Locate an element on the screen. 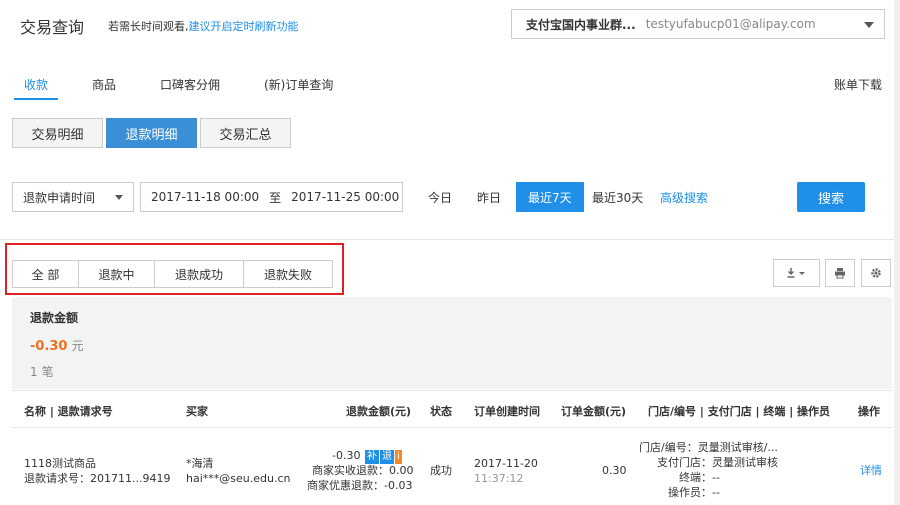 This screenshot has height=505, width=900. tab-new-order-query: (新)订单查询 is located at coordinates (298, 88).